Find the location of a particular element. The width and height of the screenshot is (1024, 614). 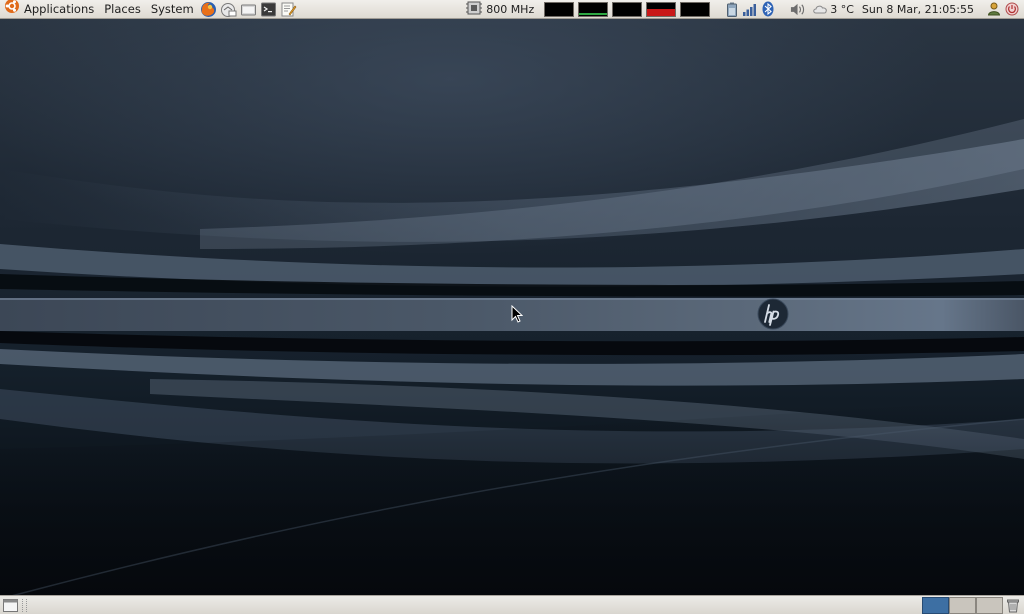

clock: Sun 8 Mar, 21:05:55 is located at coordinates (918, 9).